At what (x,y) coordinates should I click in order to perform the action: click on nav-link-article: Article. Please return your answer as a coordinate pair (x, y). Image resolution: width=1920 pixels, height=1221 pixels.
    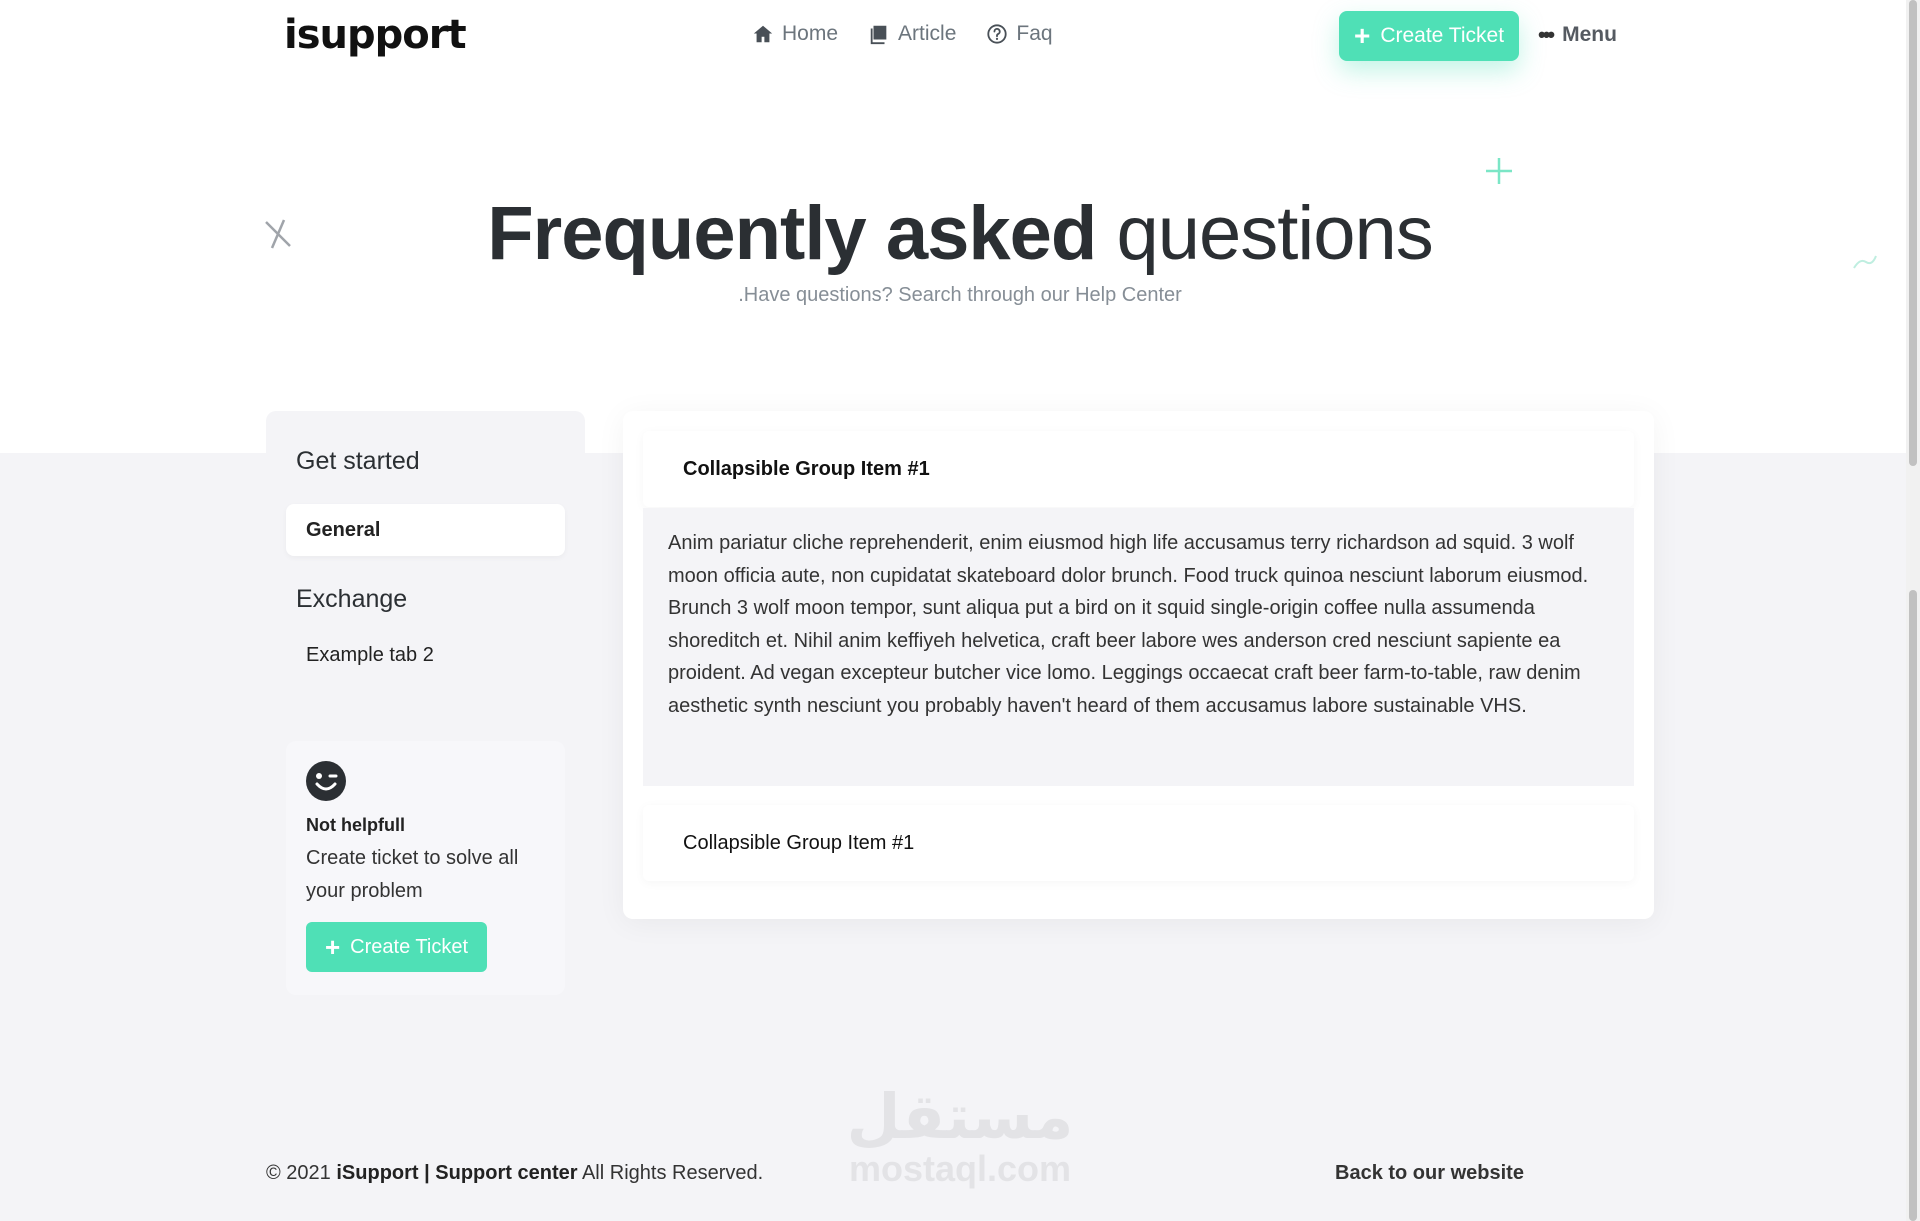
    Looking at the image, I should click on (912, 34).